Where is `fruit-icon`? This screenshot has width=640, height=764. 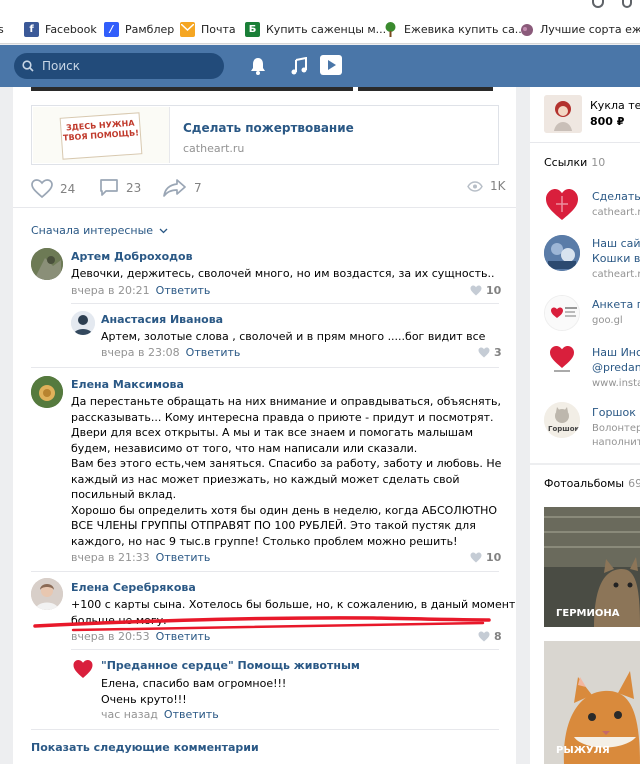 fruit-icon is located at coordinates (526, 29).